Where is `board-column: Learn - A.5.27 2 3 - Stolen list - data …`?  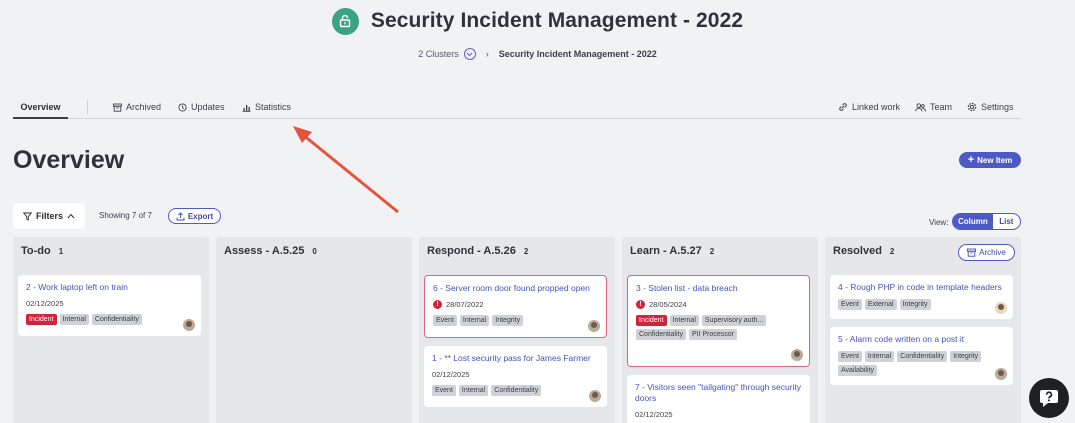
board-column: Learn - A.5.27 2 3 - Stolen list - data … is located at coordinates (720, 330).